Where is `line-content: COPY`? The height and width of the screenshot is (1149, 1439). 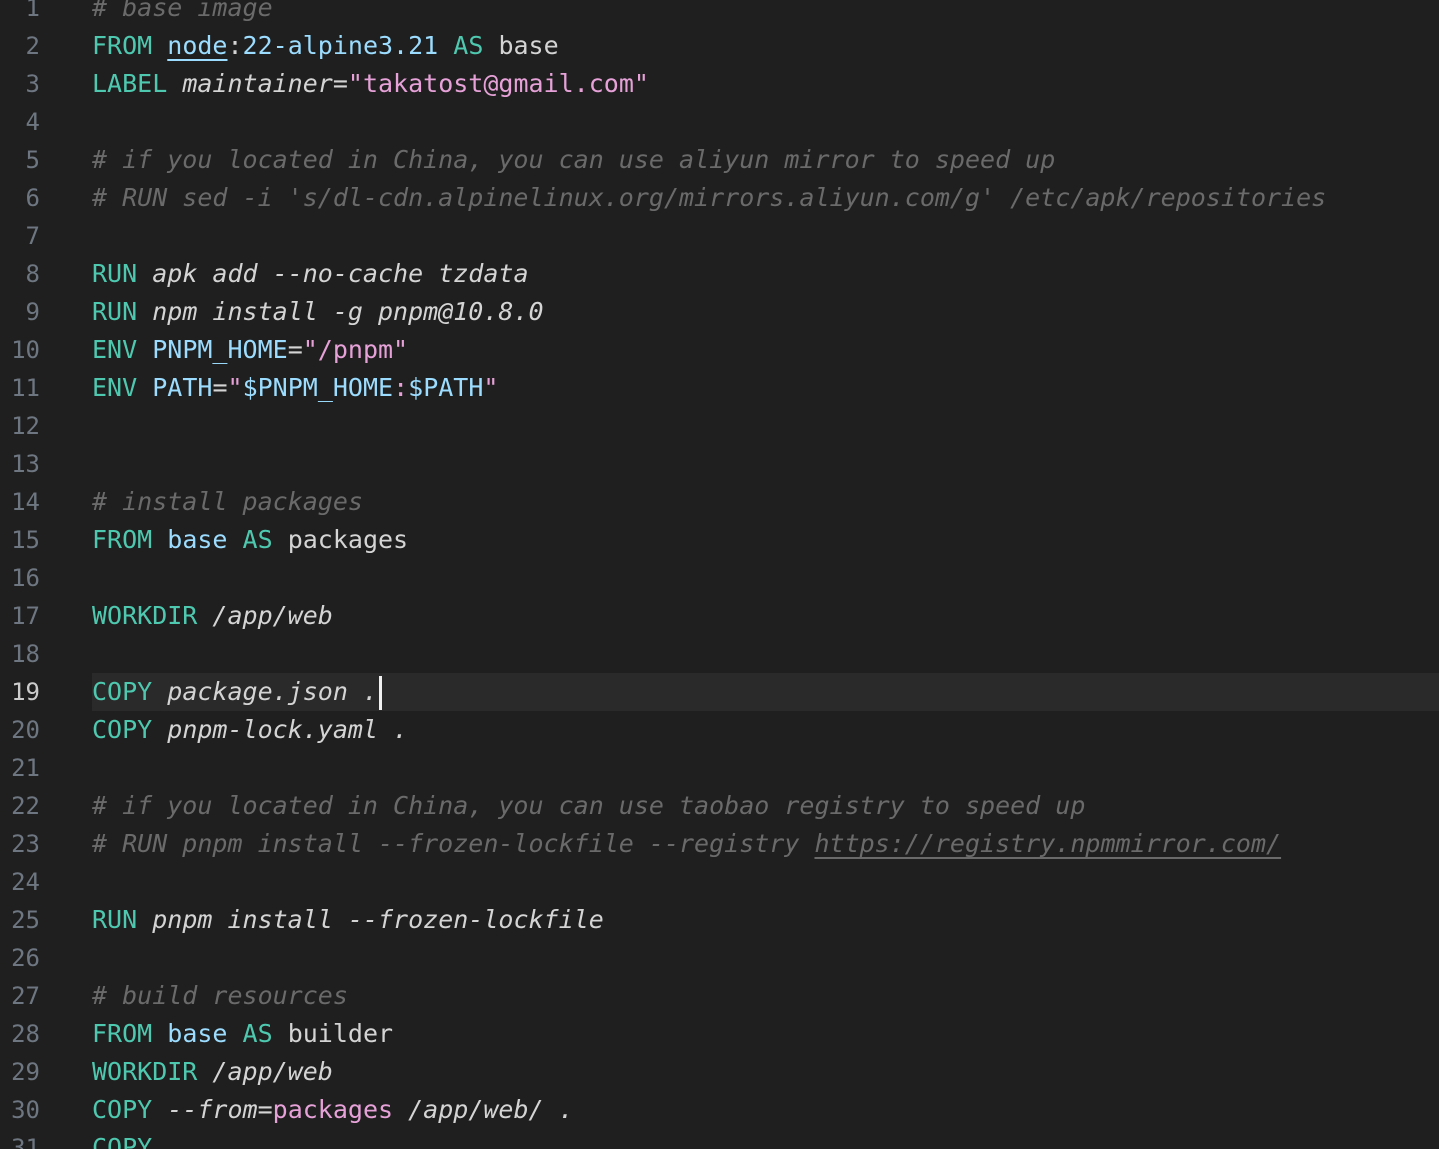 line-content: COPY is located at coordinates (765, 1139).